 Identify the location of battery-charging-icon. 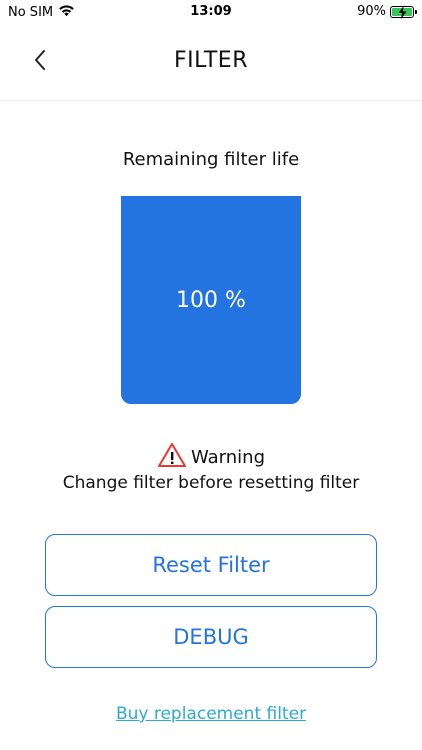
(403, 12).